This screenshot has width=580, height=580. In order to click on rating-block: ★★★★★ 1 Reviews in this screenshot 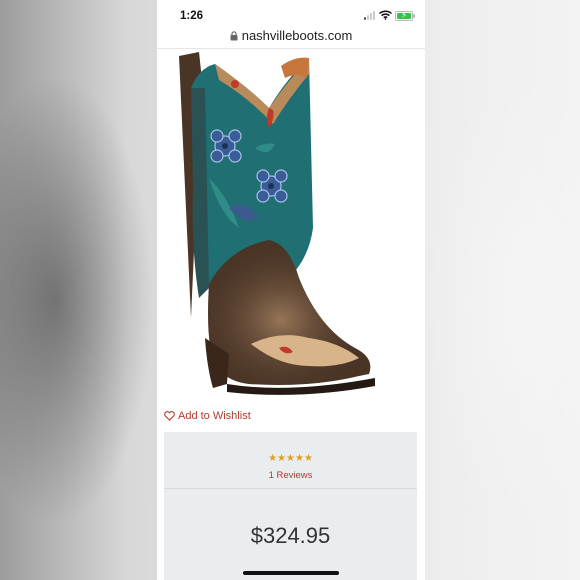, I will do `click(290, 464)`.